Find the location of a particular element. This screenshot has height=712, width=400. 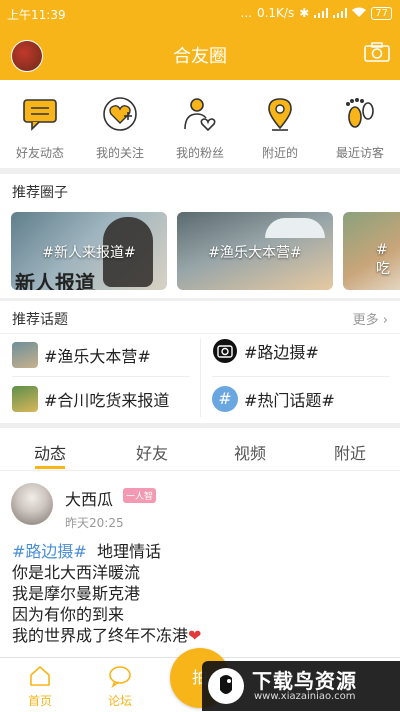

post-author-name: 大西瓜 is located at coordinates (89, 498).